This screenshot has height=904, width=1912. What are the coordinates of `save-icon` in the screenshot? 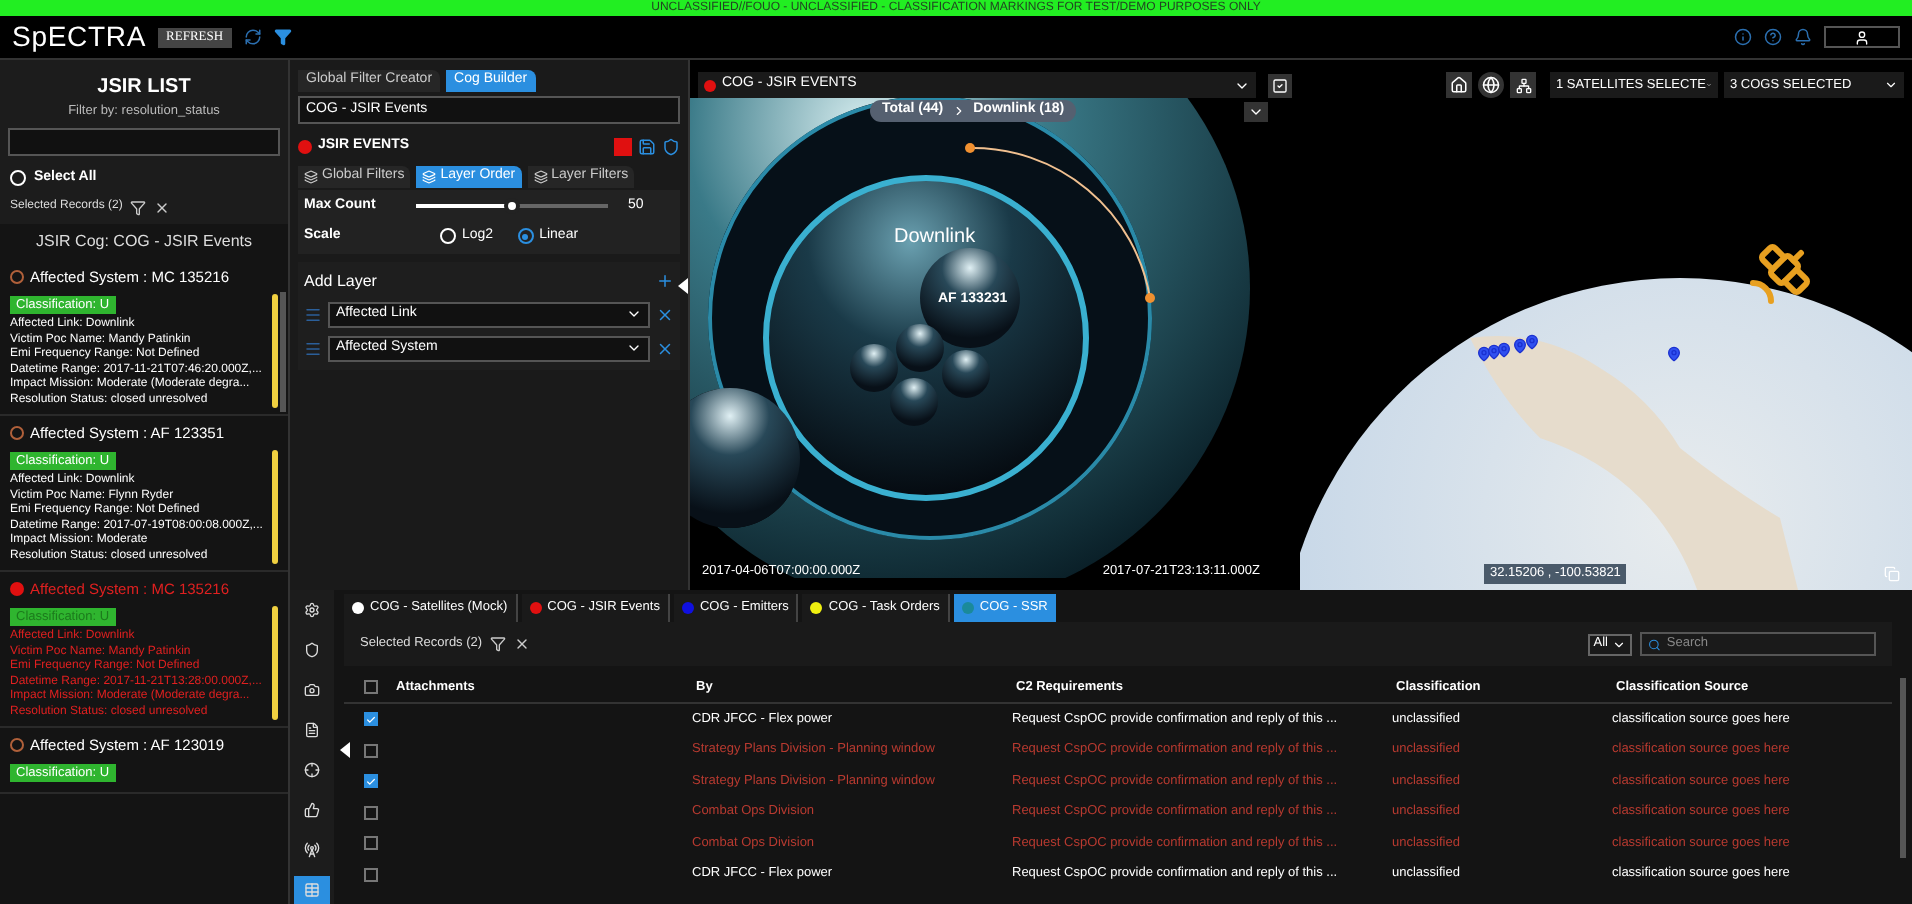 It's located at (647, 146).